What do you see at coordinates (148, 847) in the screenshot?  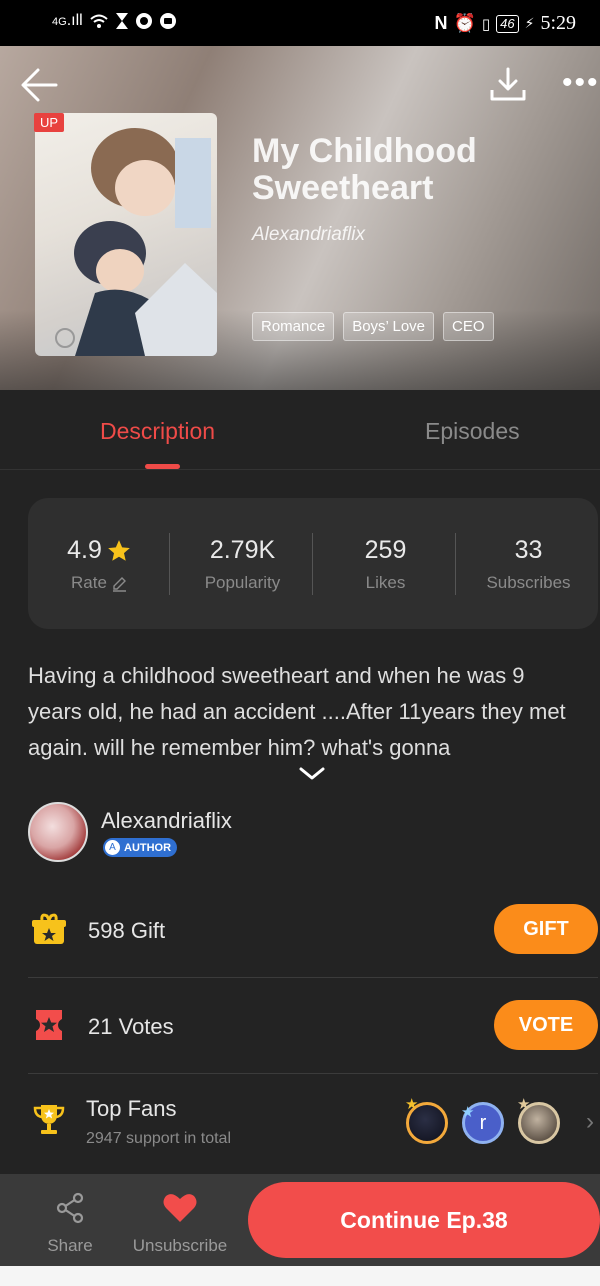 I see `author-badge-label: AUTHOR` at bounding box center [148, 847].